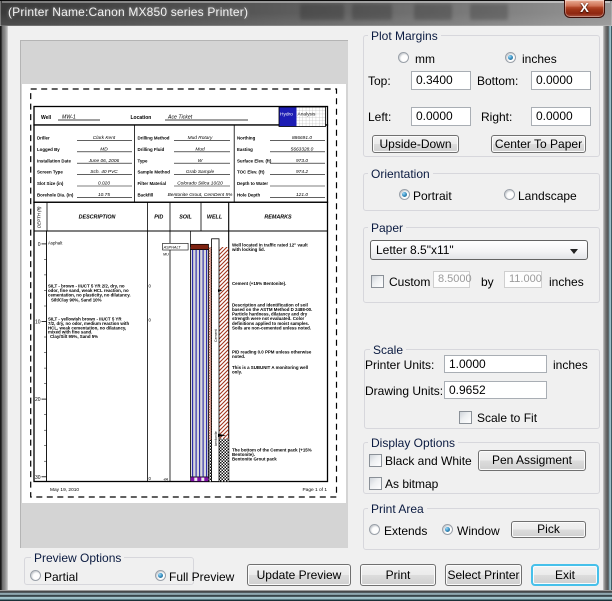  What do you see at coordinates (237, 372) in the screenshot?
I see `svg-text: only.` at bounding box center [237, 372].